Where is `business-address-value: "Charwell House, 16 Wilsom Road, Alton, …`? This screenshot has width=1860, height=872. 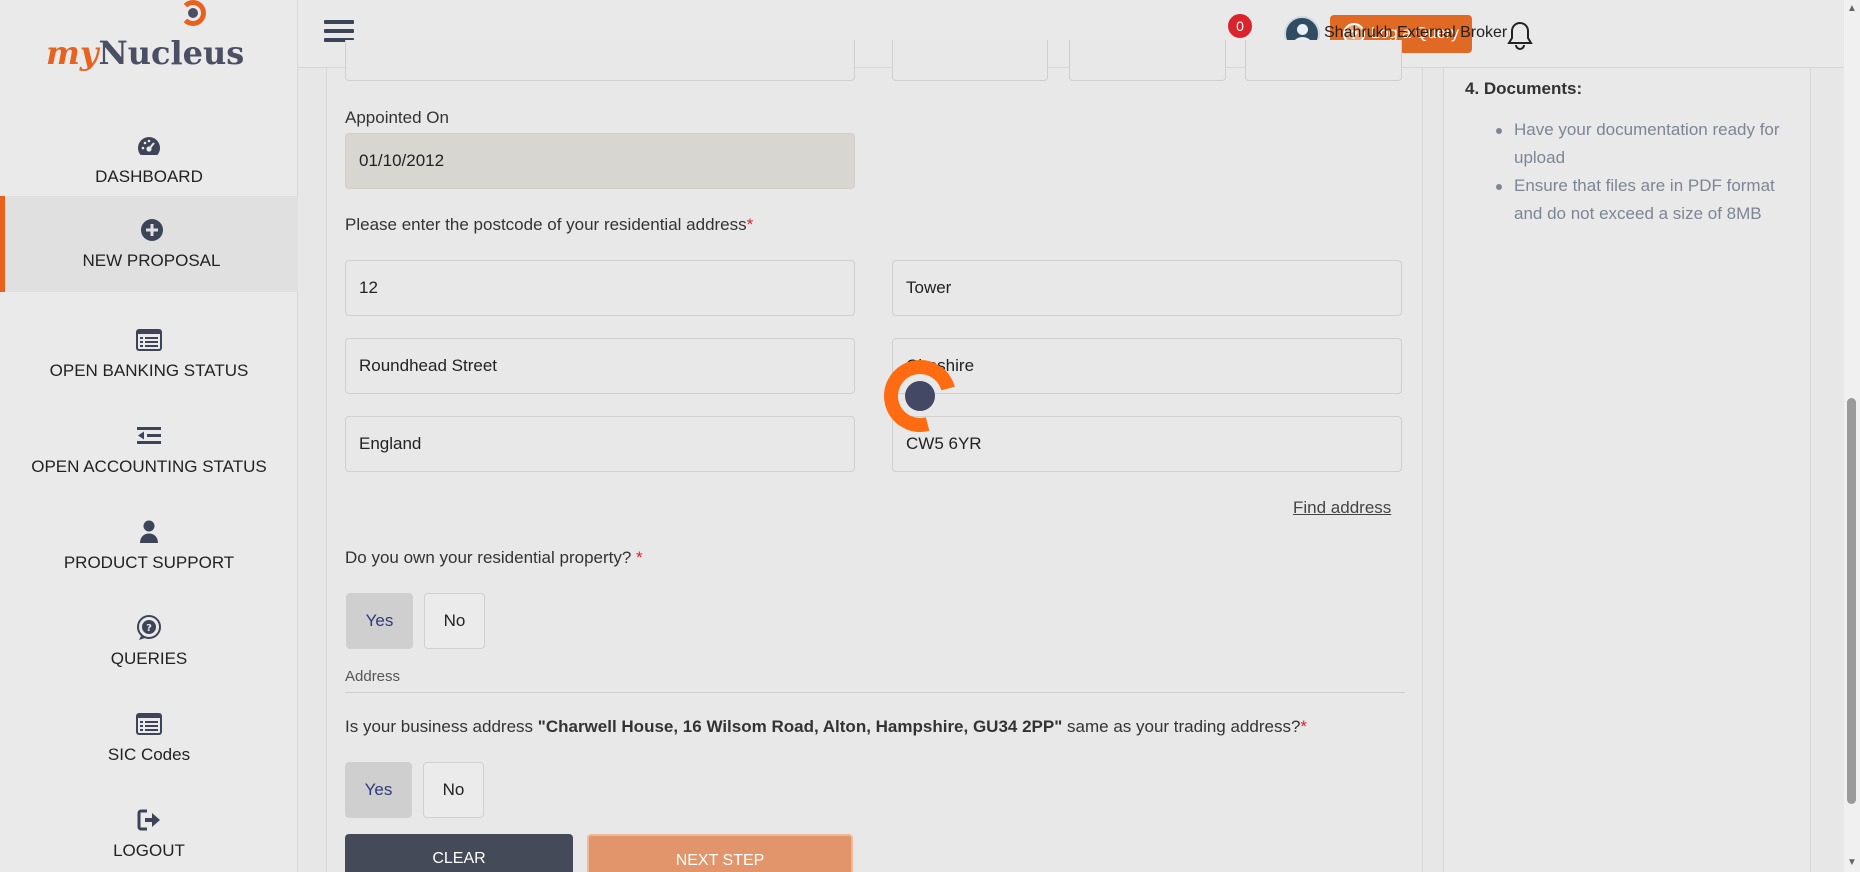
business-address-value: "Charwell House, 16 Wilsom Road, Alton, … is located at coordinates (800, 726).